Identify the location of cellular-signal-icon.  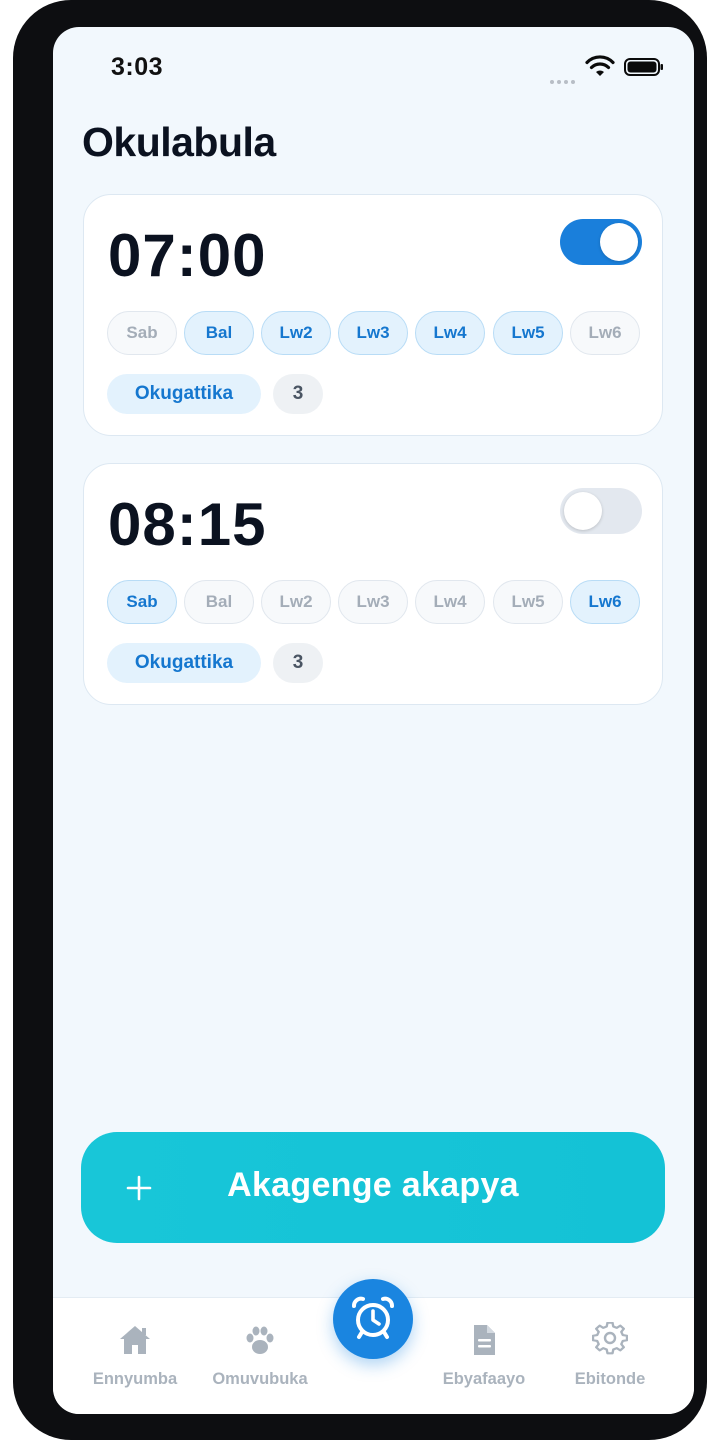
(564, 77).